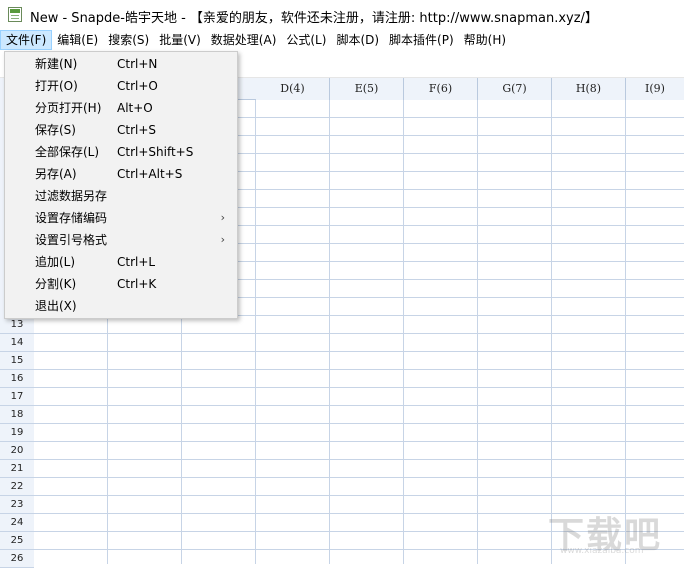 The height and width of the screenshot is (568, 684). Describe the element at coordinates (121, 218) in the screenshot. I see `menu-item-storage-encoding: 设置存储编码 ›` at that location.